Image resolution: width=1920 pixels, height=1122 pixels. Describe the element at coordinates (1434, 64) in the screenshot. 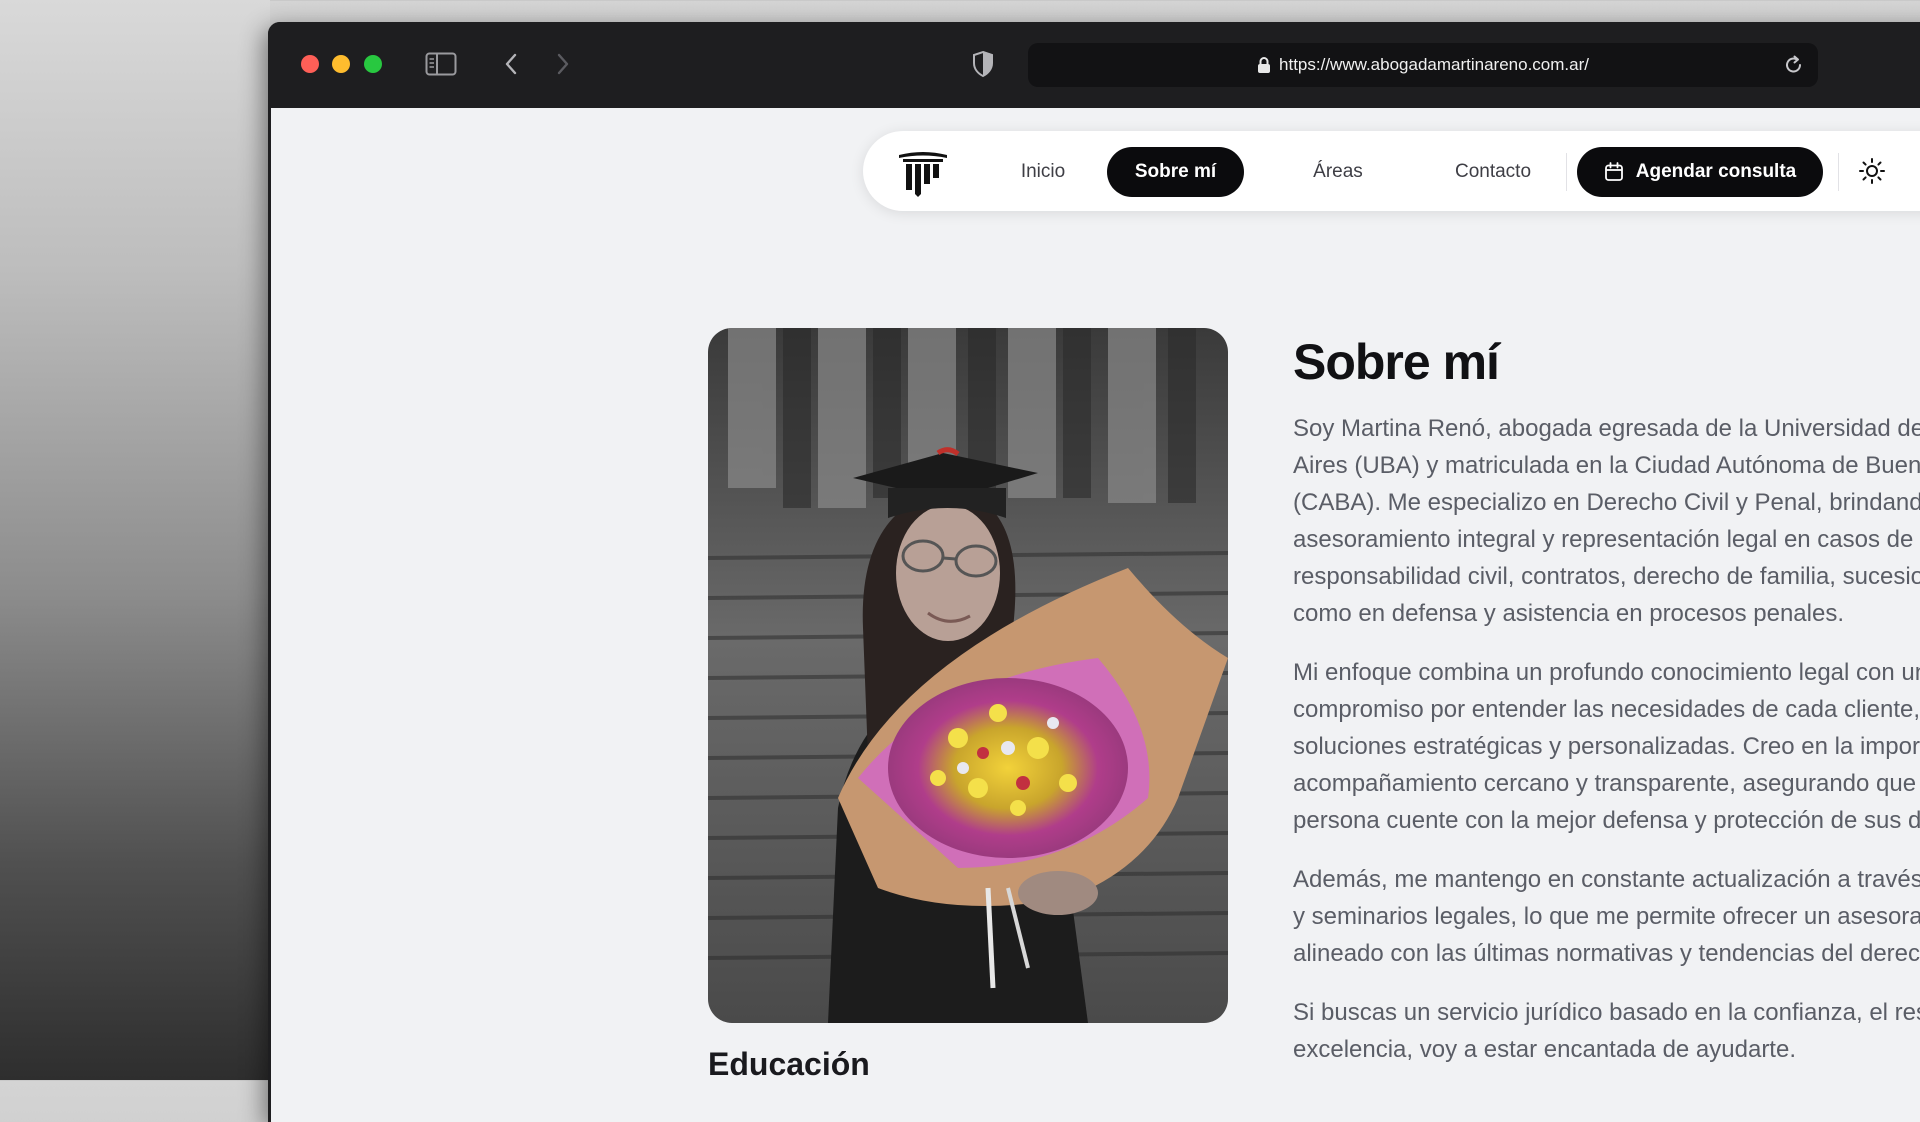

I see `url-text: https://www.abogadamartinareno.com.ar/` at that location.